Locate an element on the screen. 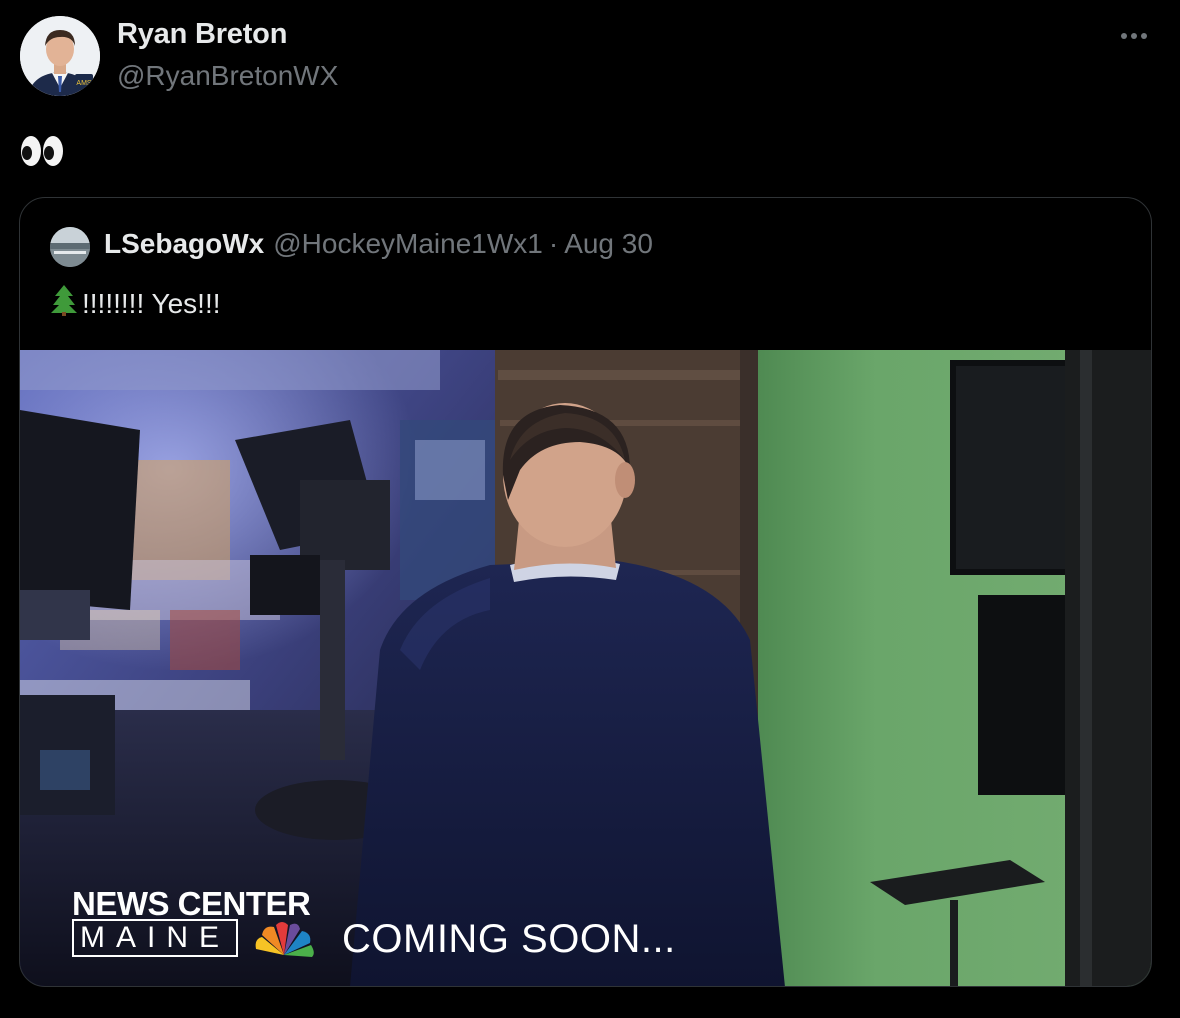 This screenshot has width=1180, height=1018. evergreen-tree-icon is located at coordinates (64, 303).